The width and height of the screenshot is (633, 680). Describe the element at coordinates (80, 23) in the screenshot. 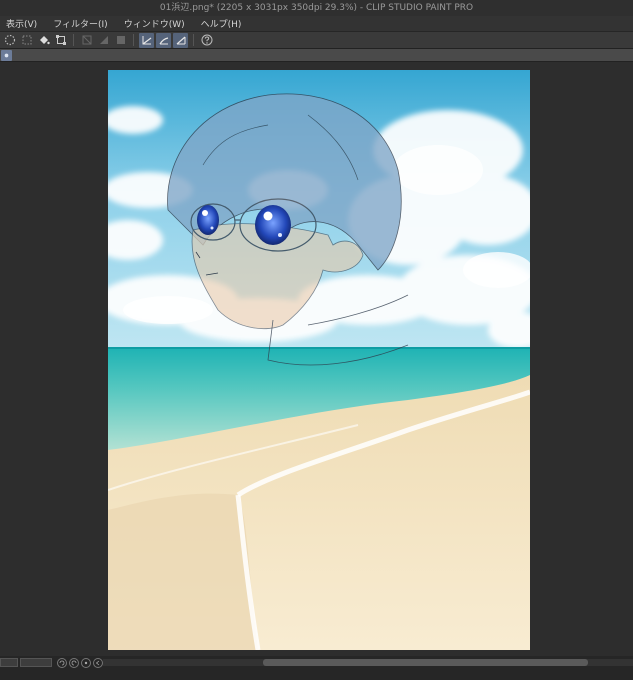

I see `menu-filter: フィルター(I)` at that location.